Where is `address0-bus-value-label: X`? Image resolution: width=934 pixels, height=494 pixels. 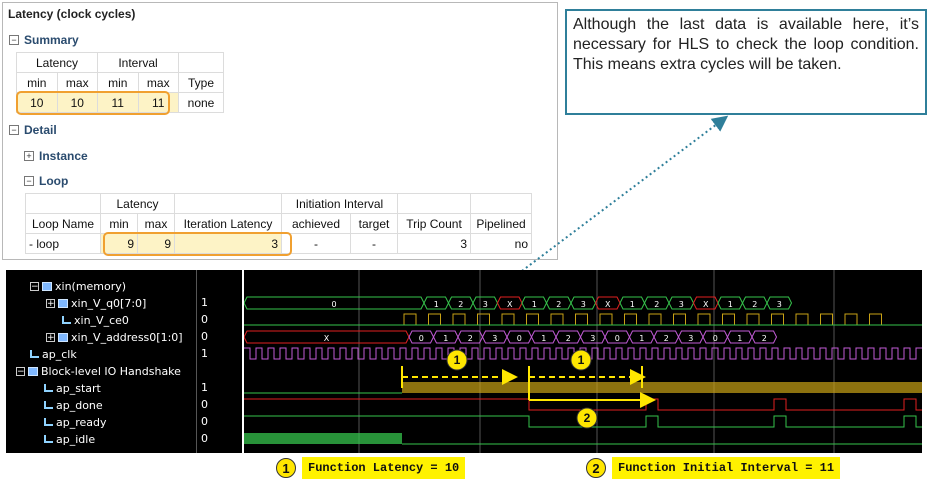
address0-bus-value-label: X is located at coordinates (327, 338).